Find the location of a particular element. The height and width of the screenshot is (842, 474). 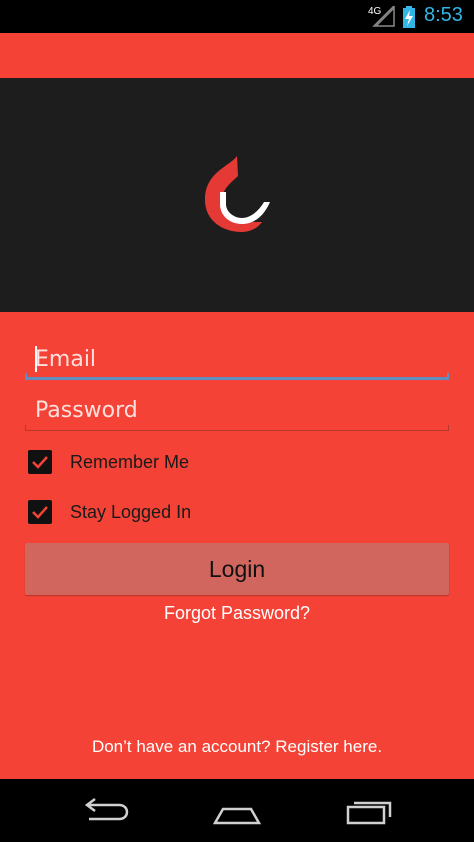

home-icon is located at coordinates (237, 811).